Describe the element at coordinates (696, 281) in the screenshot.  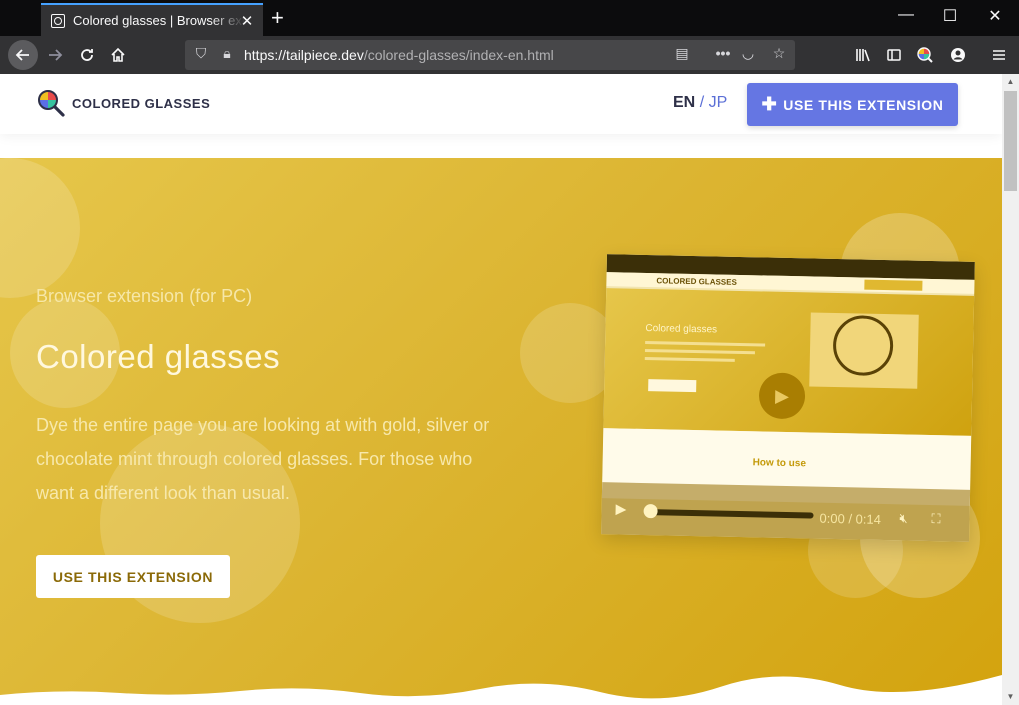
I see `video-logo-text: COLORED GLASSES` at that location.